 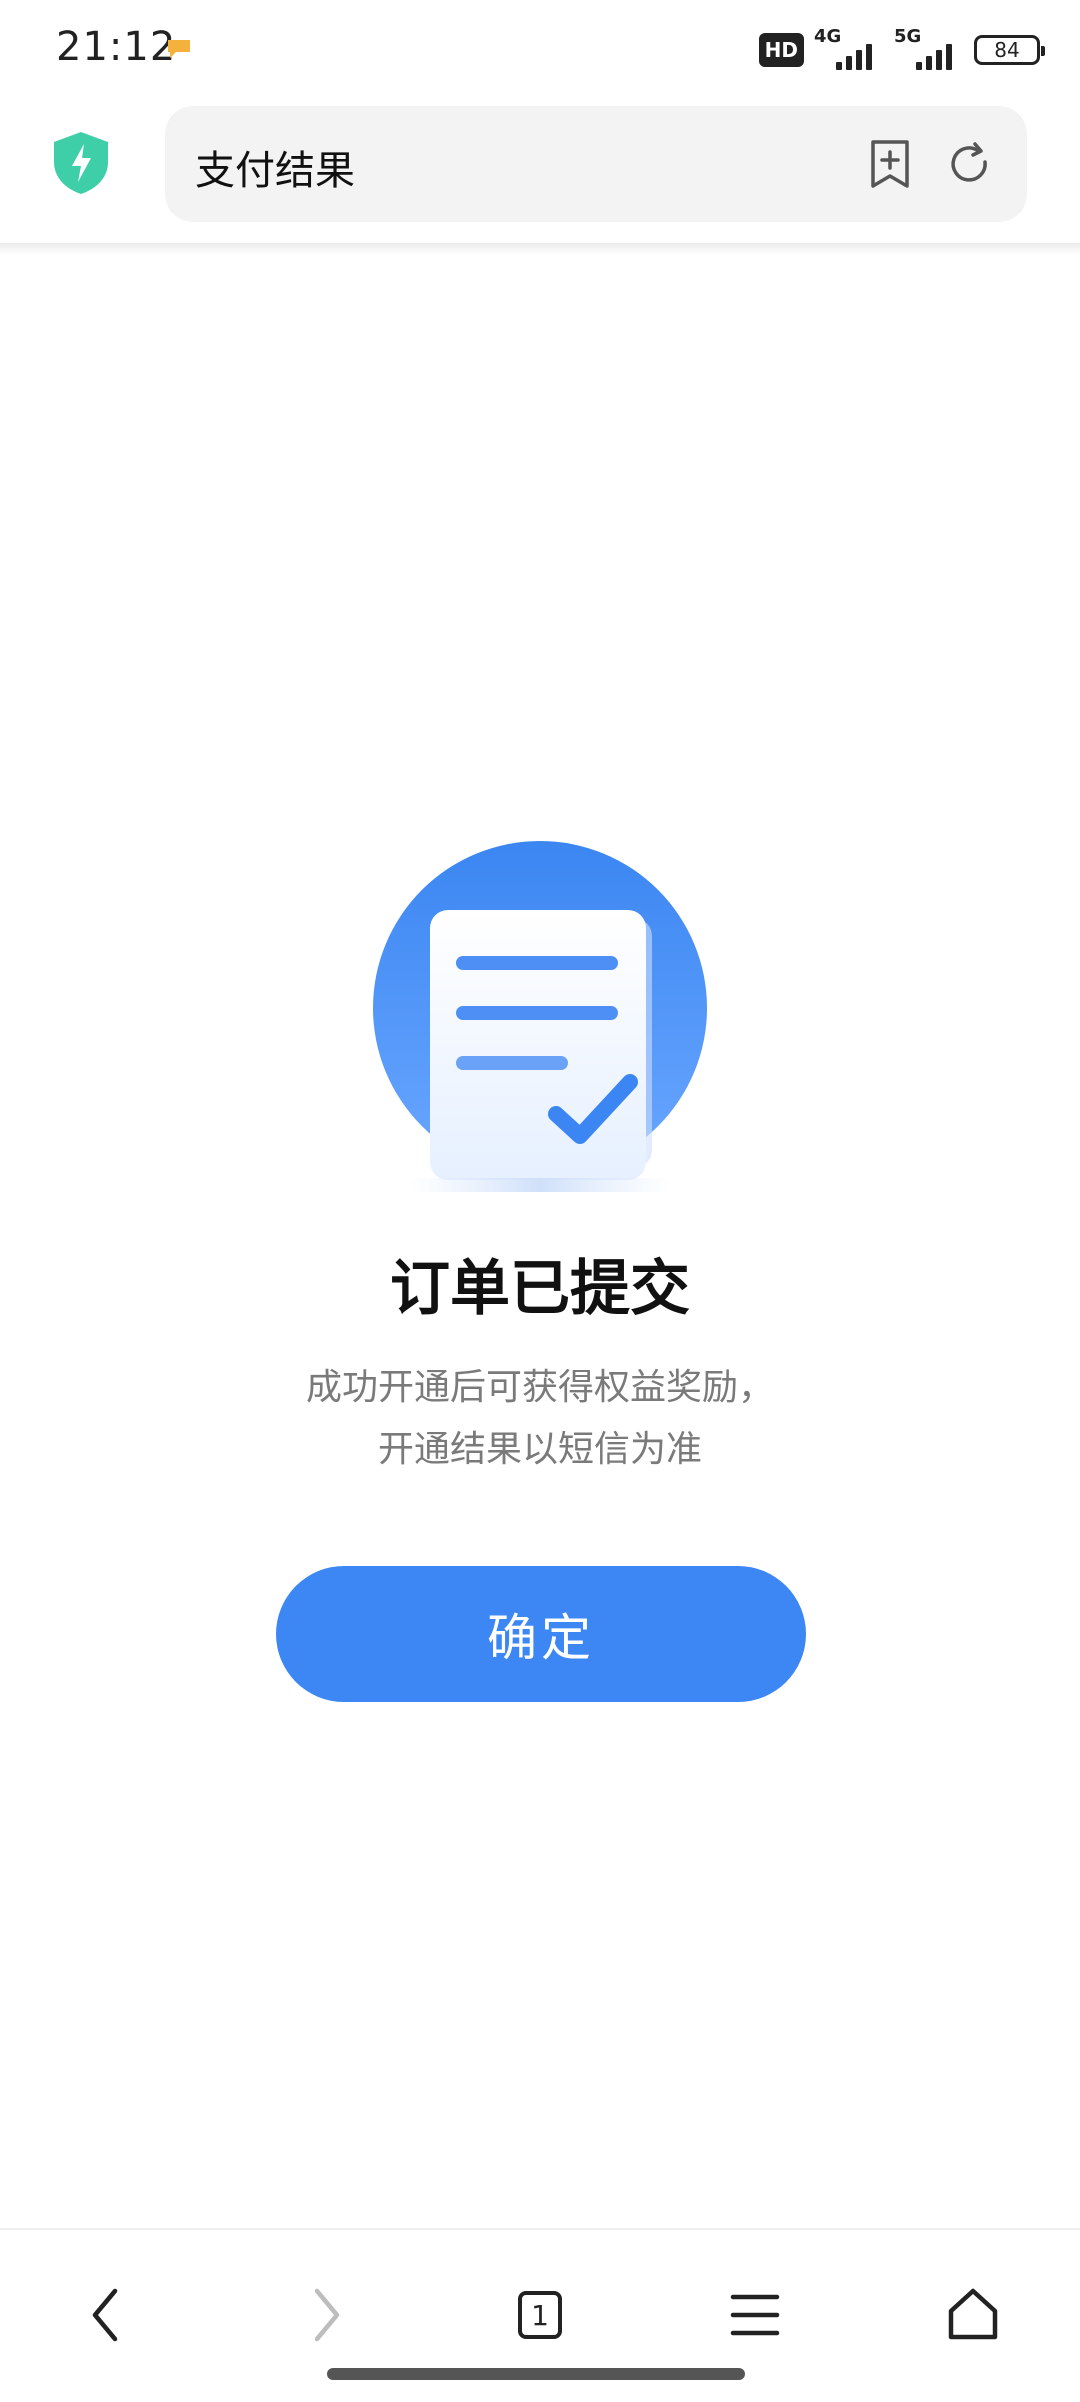 I want to click on address-bar: 支付结果, so click(x=596, y=164).